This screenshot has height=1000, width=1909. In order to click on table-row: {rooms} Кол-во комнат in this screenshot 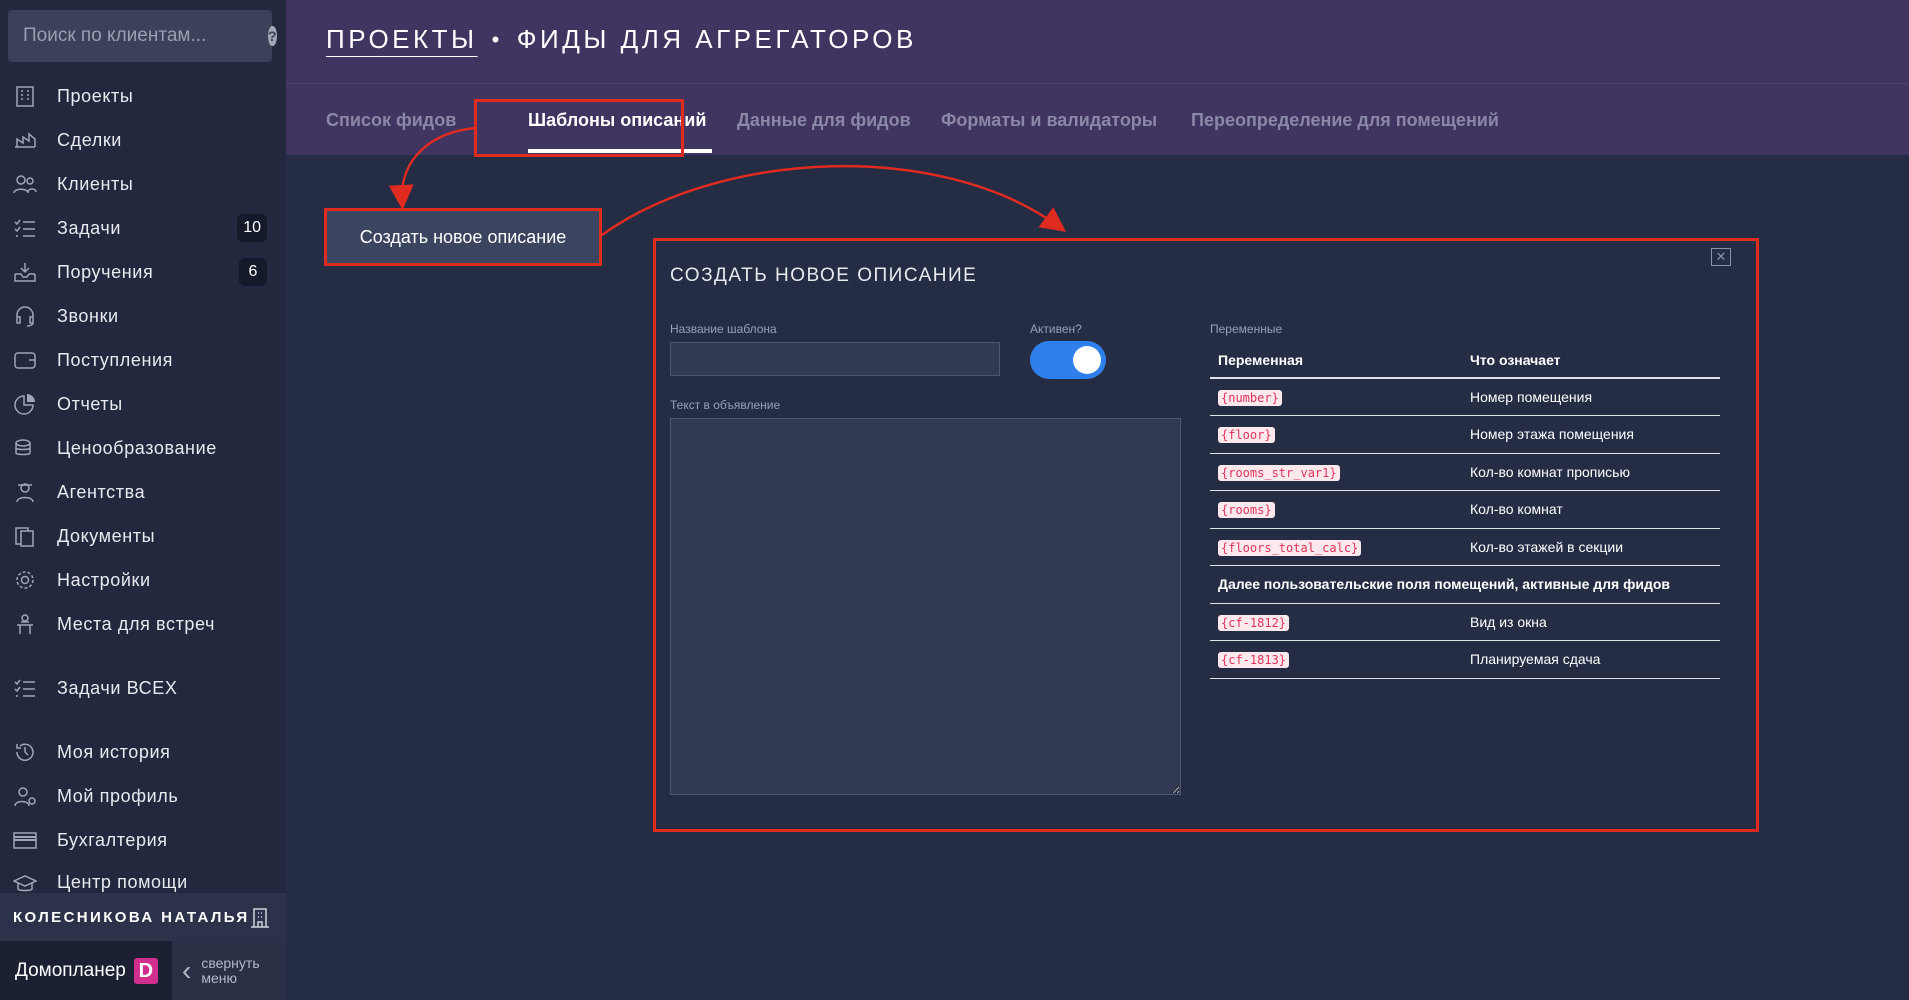, I will do `click(1465, 509)`.